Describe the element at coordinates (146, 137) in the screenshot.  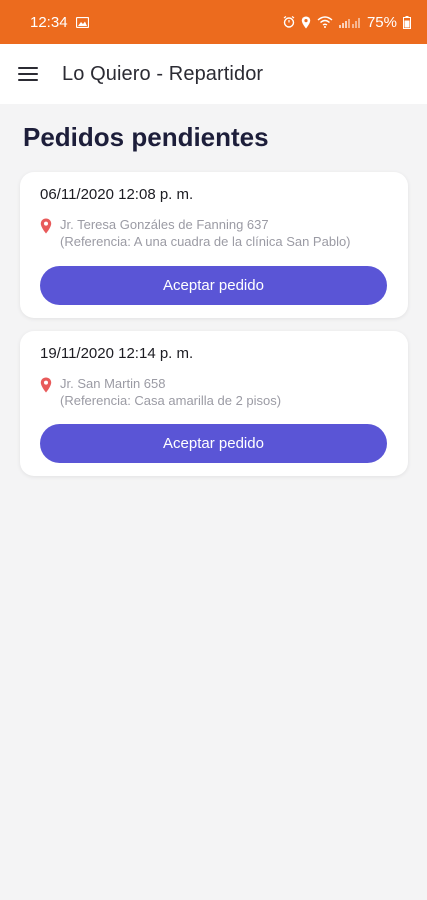
I see `page-title: Pedidos pendientes` at that location.